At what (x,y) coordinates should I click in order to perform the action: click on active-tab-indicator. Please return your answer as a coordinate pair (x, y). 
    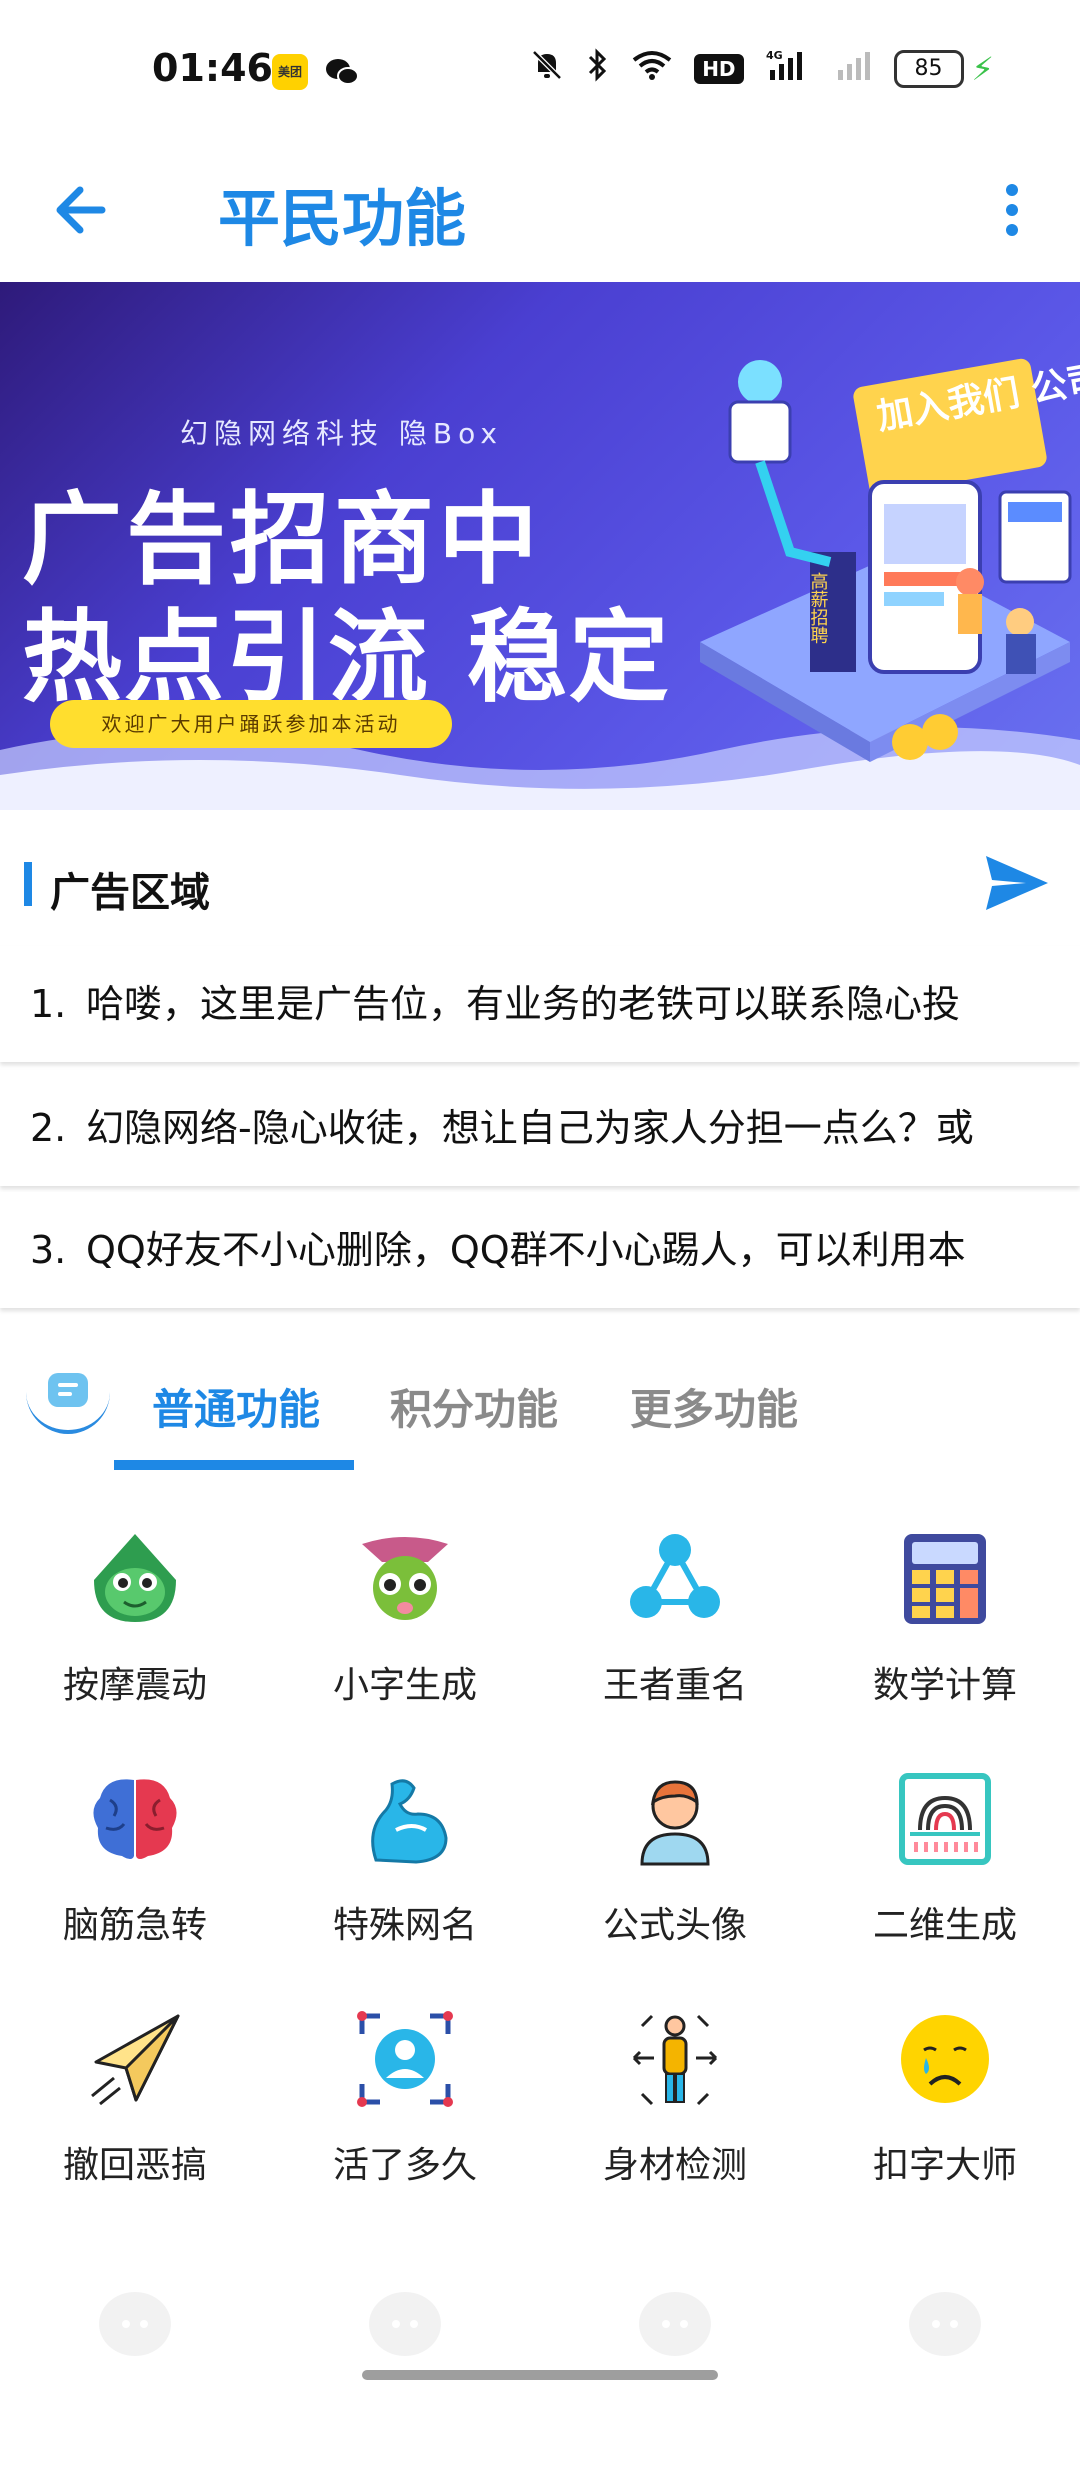
    Looking at the image, I should click on (234, 1465).